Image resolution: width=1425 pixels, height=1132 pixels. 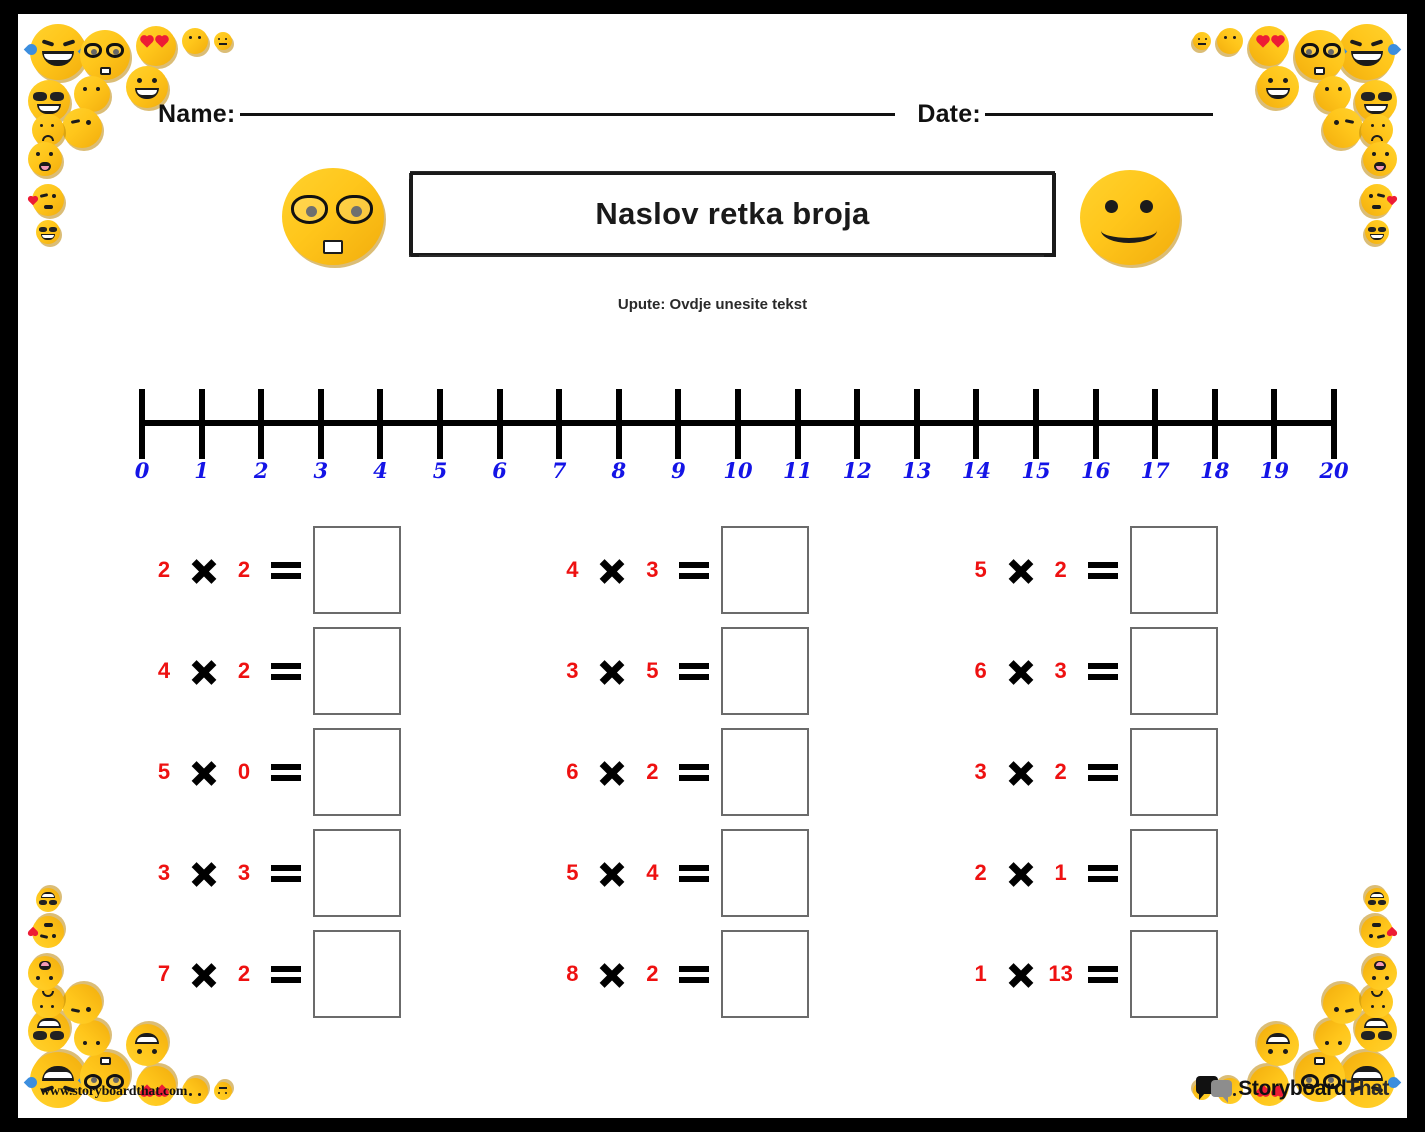 What do you see at coordinates (1230, 41) in the screenshot?
I see `small-smile-emoji` at bounding box center [1230, 41].